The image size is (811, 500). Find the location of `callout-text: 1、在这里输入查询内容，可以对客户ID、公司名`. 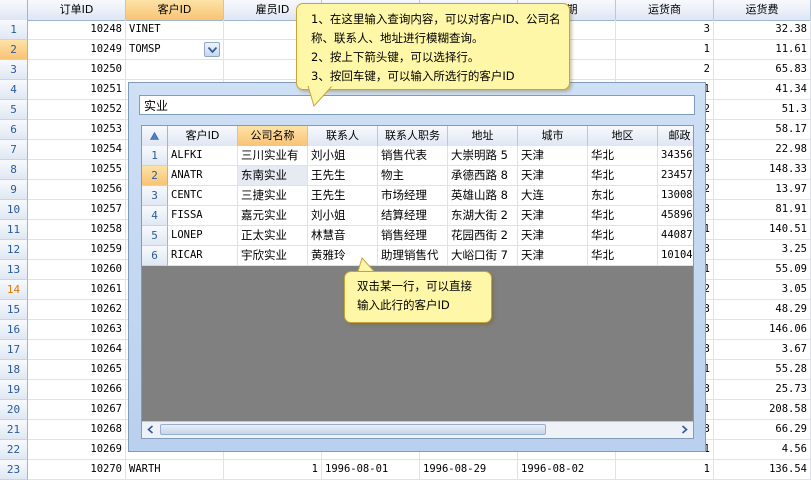

callout-text: 1、在这里输入查询内容，可以对客户ID、公司名 is located at coordinates (436, 19).